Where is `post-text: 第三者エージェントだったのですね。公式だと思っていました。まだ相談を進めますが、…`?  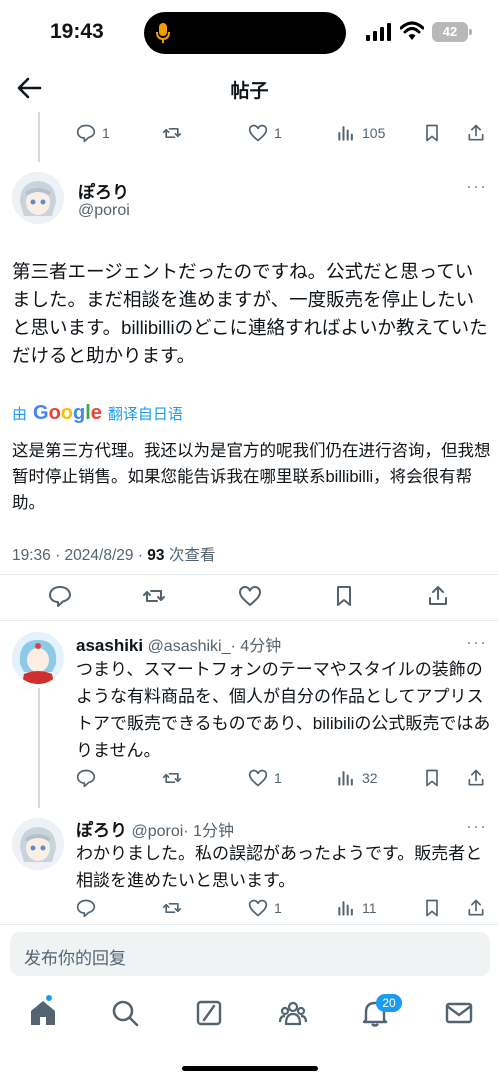
post-text: 第三者エージェントだったのですね。公式だと思っていました。まだ相談を進めますが、… is located at coordinates (250, 313).